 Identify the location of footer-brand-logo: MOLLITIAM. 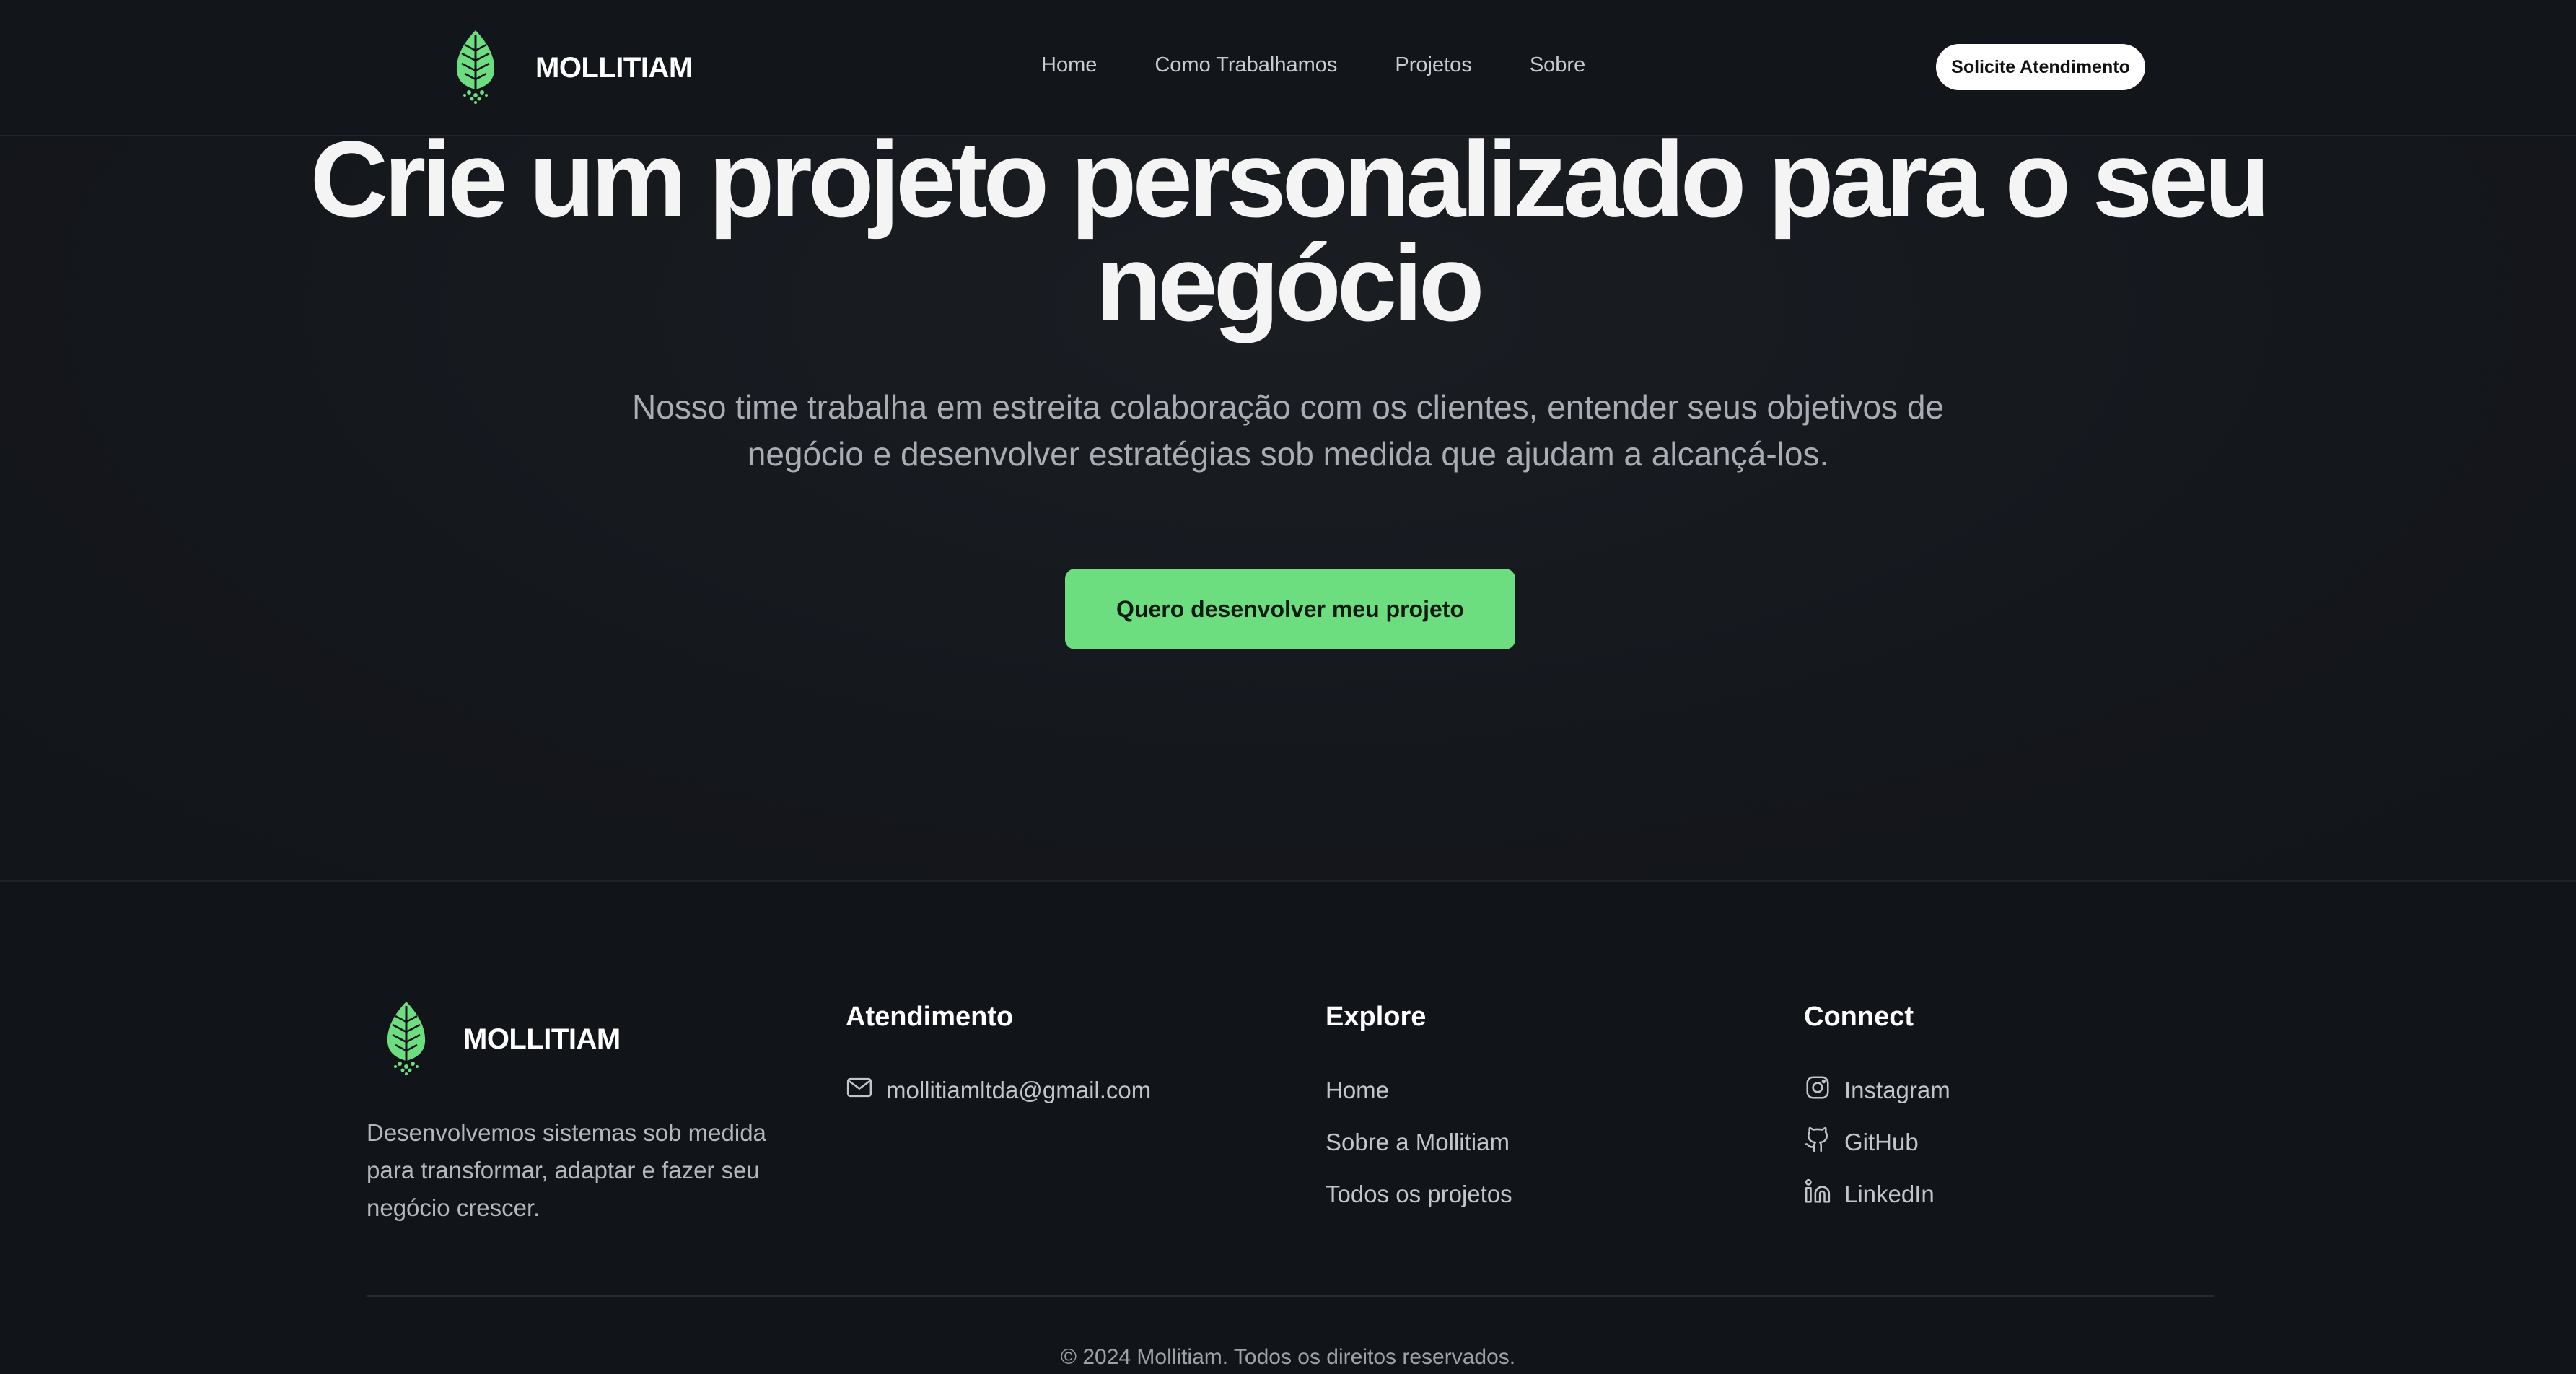
(503, 1039).